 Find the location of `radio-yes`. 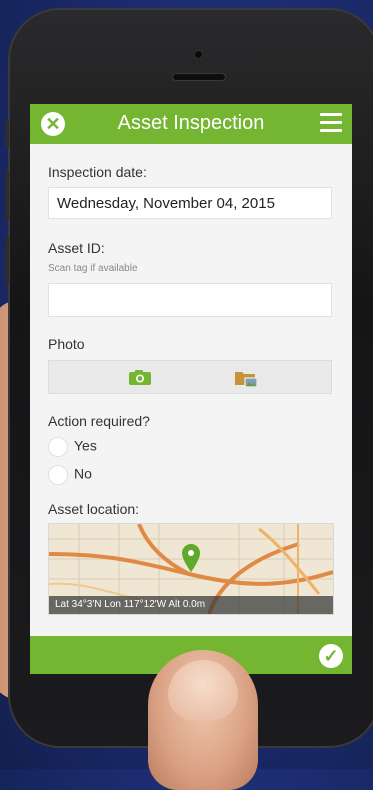

radio-yes is located at coordinates (58, 447).